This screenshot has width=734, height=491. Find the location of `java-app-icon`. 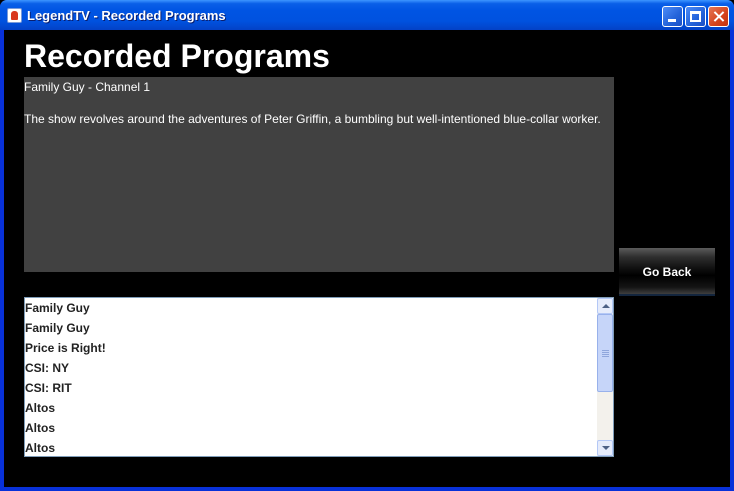

java-app-icon is located at coordinates (14, 15).